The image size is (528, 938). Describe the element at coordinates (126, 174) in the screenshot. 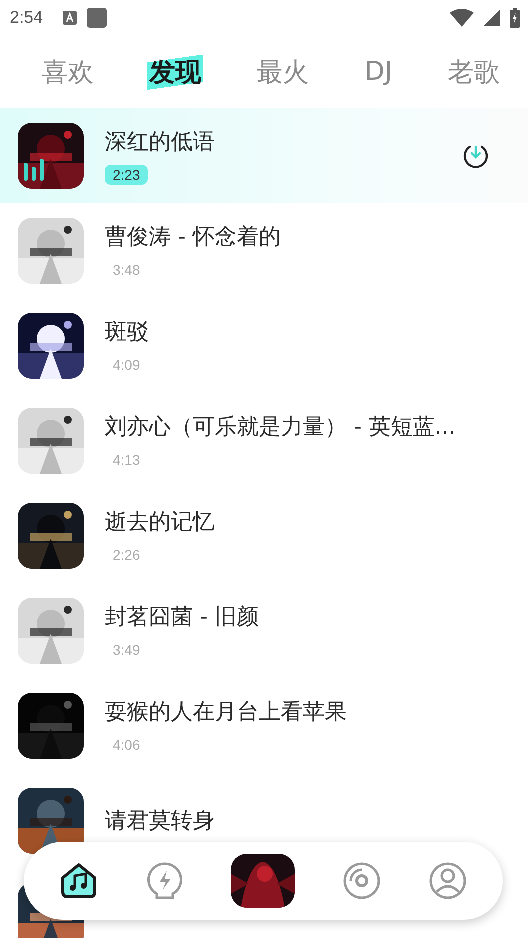

I see `duration-badge: 2:23` at that location.